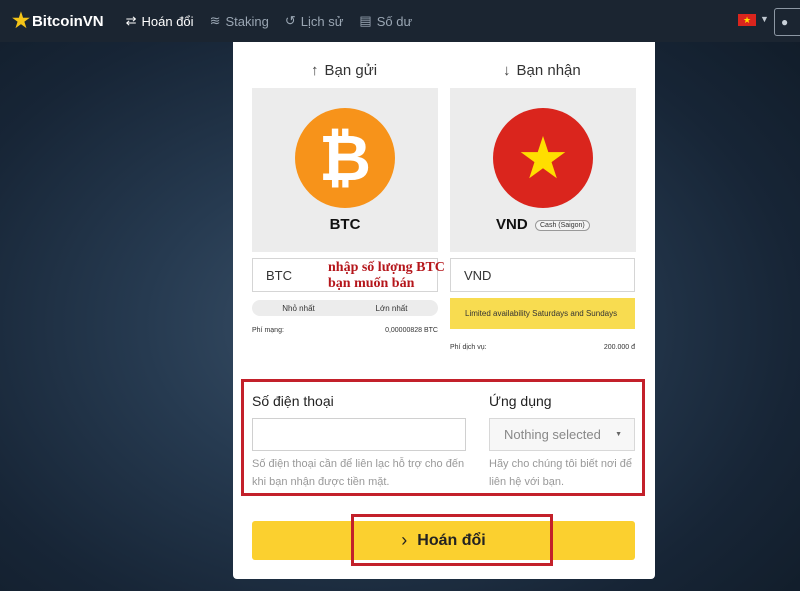  I want to click on app-select-value: Nothing selected, so click(552, 434).